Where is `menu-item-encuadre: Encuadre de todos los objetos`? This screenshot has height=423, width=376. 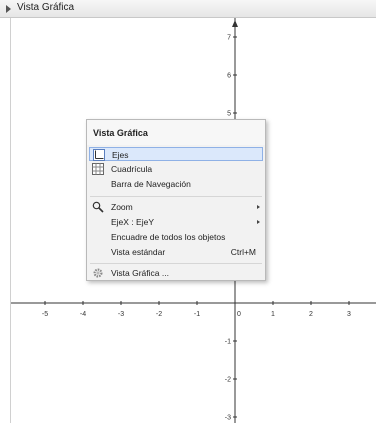 menu-item-encuadre: Encuadre de todos los objetos is located at coordinates (176, 237).